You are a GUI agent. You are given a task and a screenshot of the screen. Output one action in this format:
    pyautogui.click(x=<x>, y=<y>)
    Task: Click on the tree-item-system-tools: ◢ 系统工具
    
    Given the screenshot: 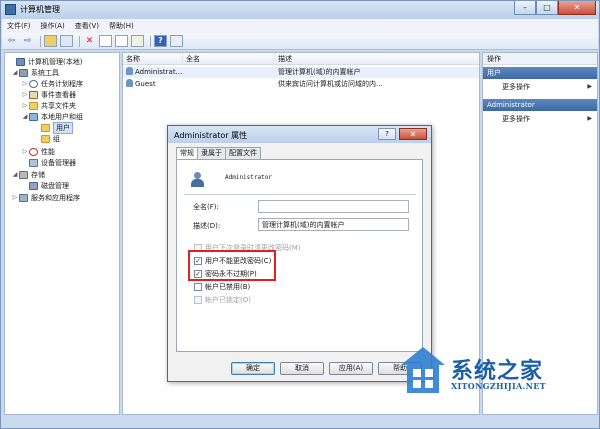 What is the action you would take?
    pyautogui.click(x=35, y=72)
    